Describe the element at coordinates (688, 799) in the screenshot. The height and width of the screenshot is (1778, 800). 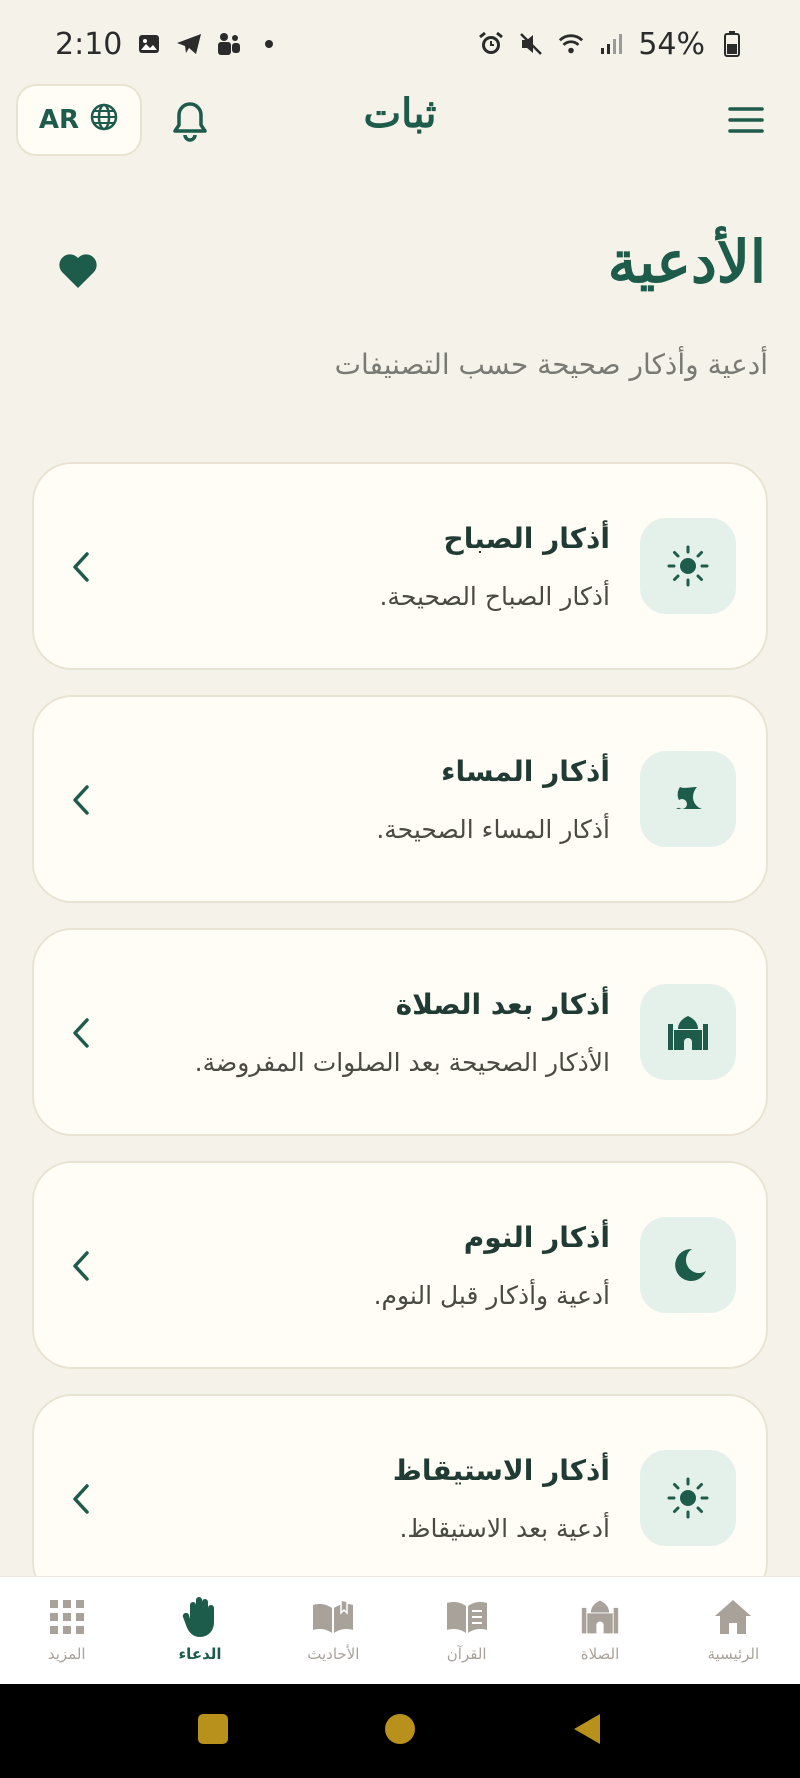
I see `sunset-icon` at that location.